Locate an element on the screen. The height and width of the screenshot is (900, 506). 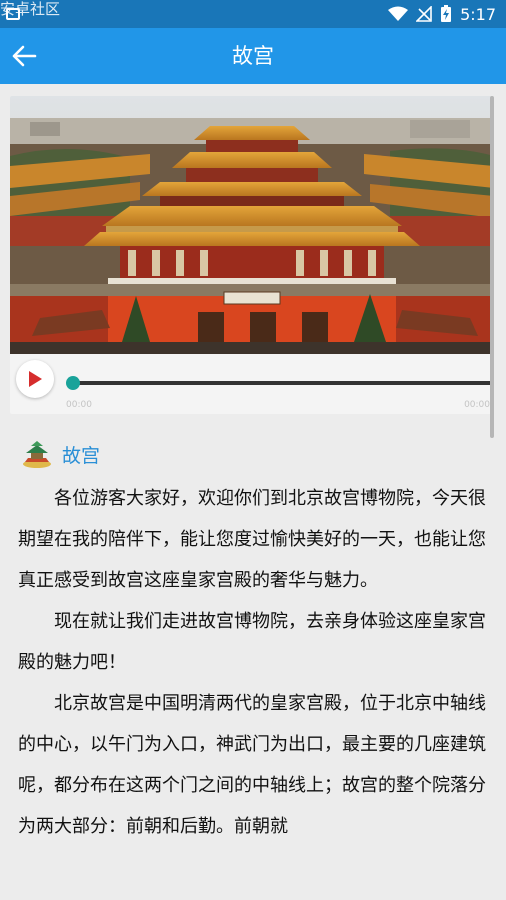
page-title: 故宫 is located at coordinates (253, 56).